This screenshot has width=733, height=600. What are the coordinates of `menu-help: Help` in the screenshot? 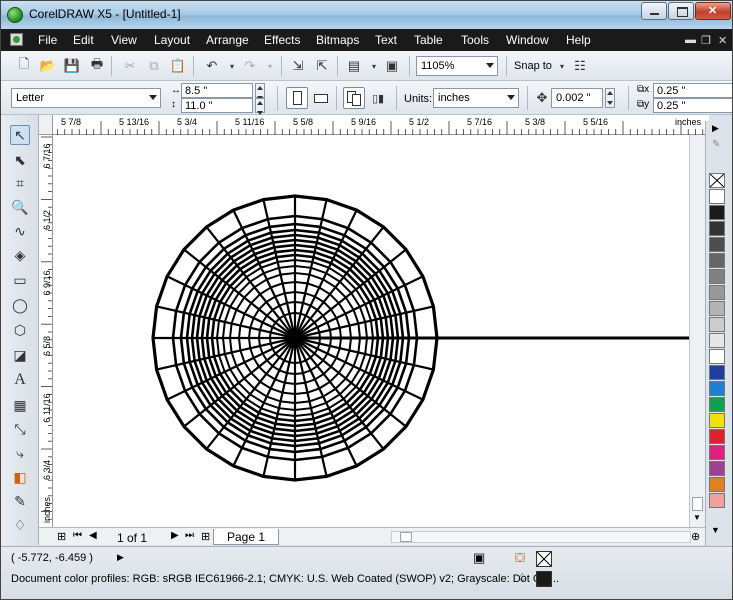 It's located at (578, 40).